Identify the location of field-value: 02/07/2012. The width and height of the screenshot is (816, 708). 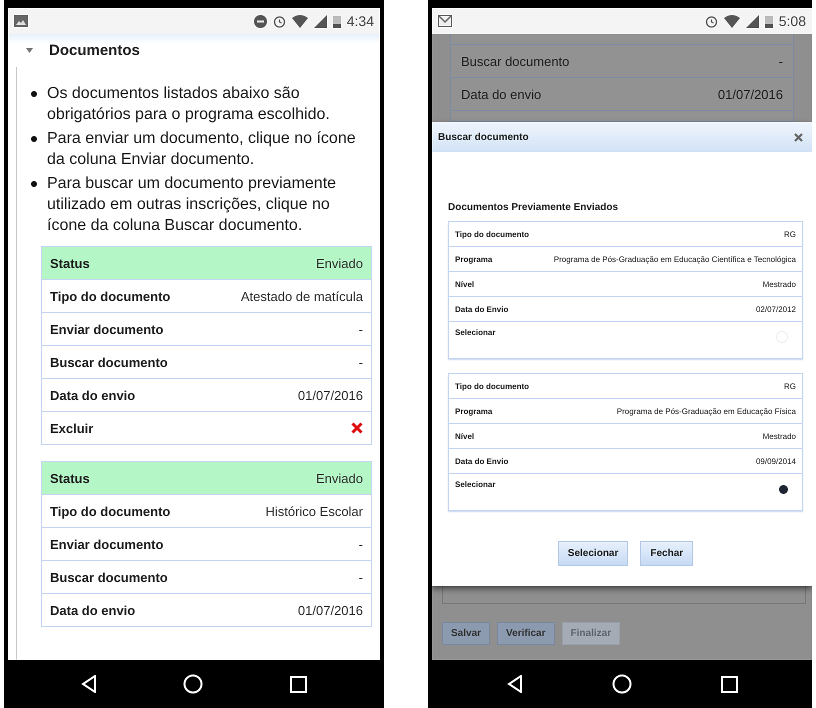
(776, 309).